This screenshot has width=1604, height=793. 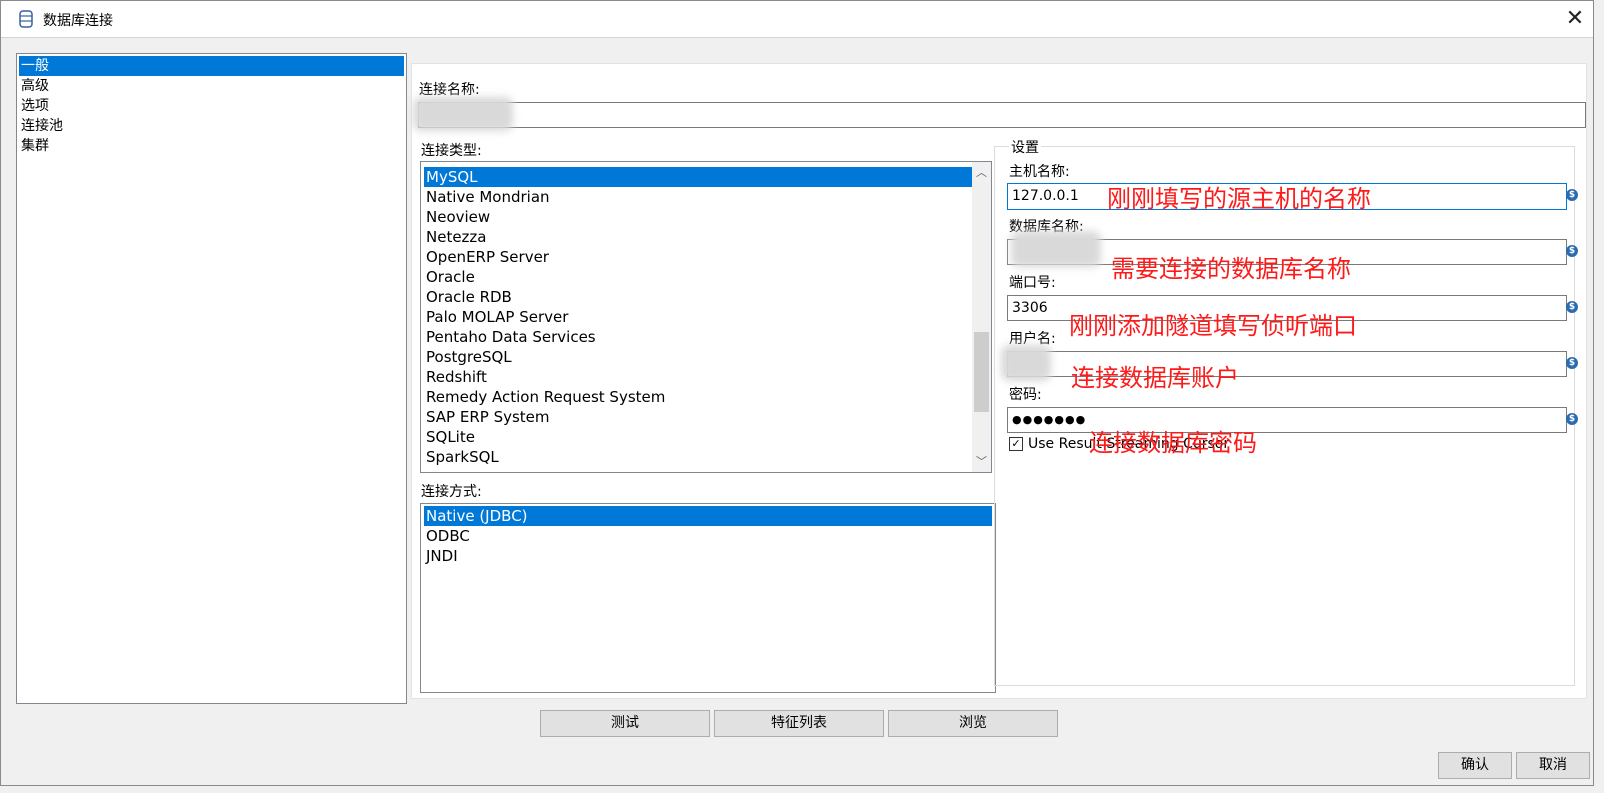 I want to click on annotation-user: 连接数据库账户, so click(x=1155, y=378).